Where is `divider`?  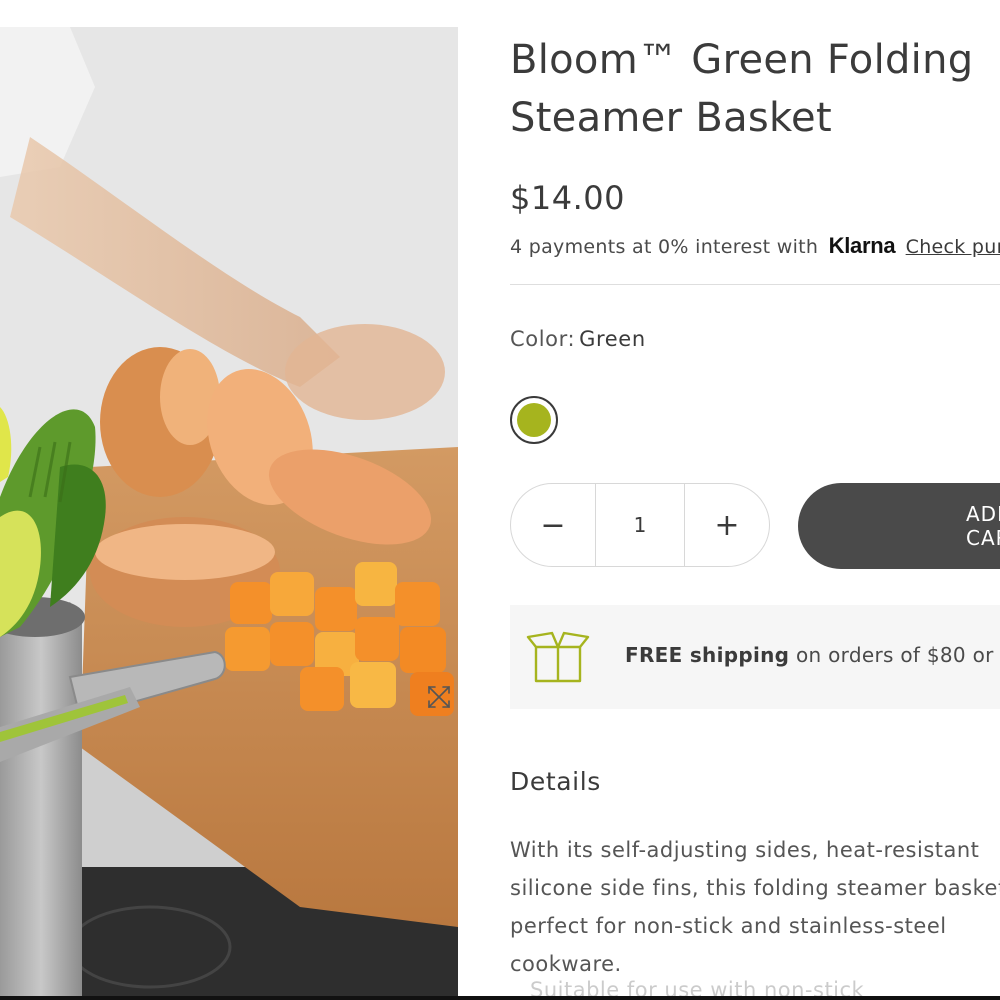
divider is located at coordinates (755, 284).